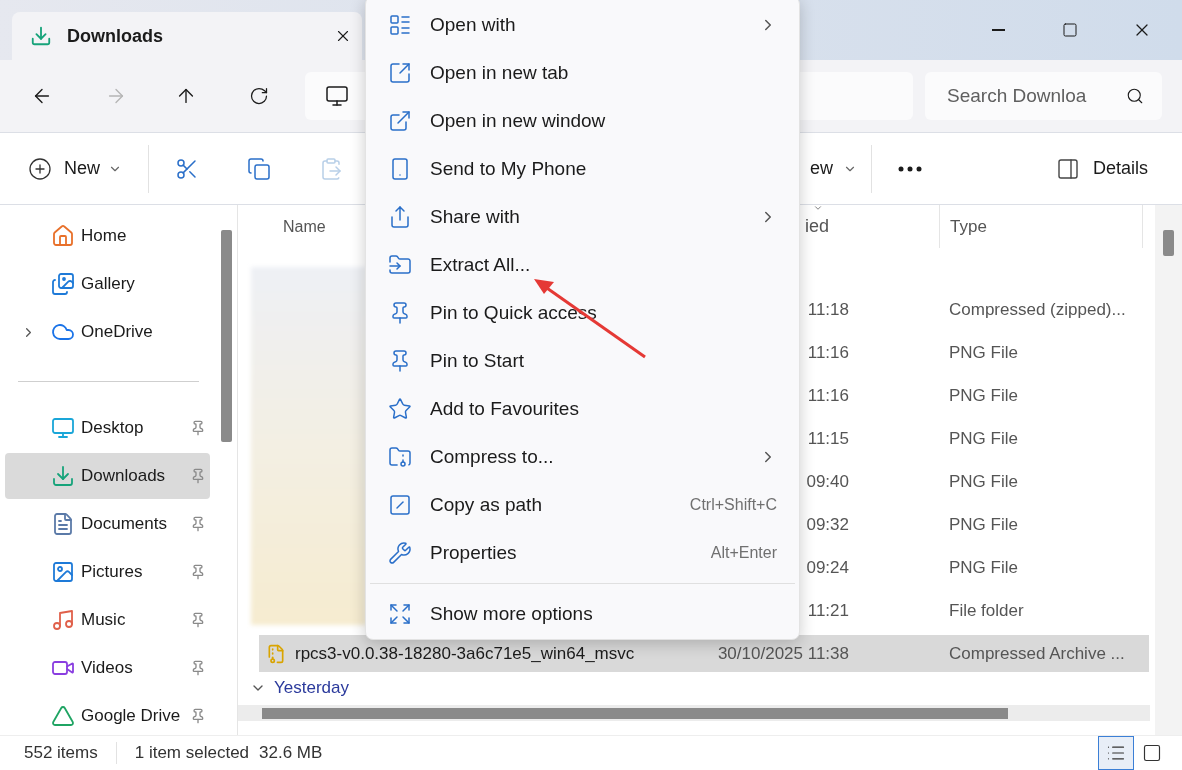 This screenshot has width=1182, height=770. I want to click on sidebar-label: Desktop, so click(113, 428).